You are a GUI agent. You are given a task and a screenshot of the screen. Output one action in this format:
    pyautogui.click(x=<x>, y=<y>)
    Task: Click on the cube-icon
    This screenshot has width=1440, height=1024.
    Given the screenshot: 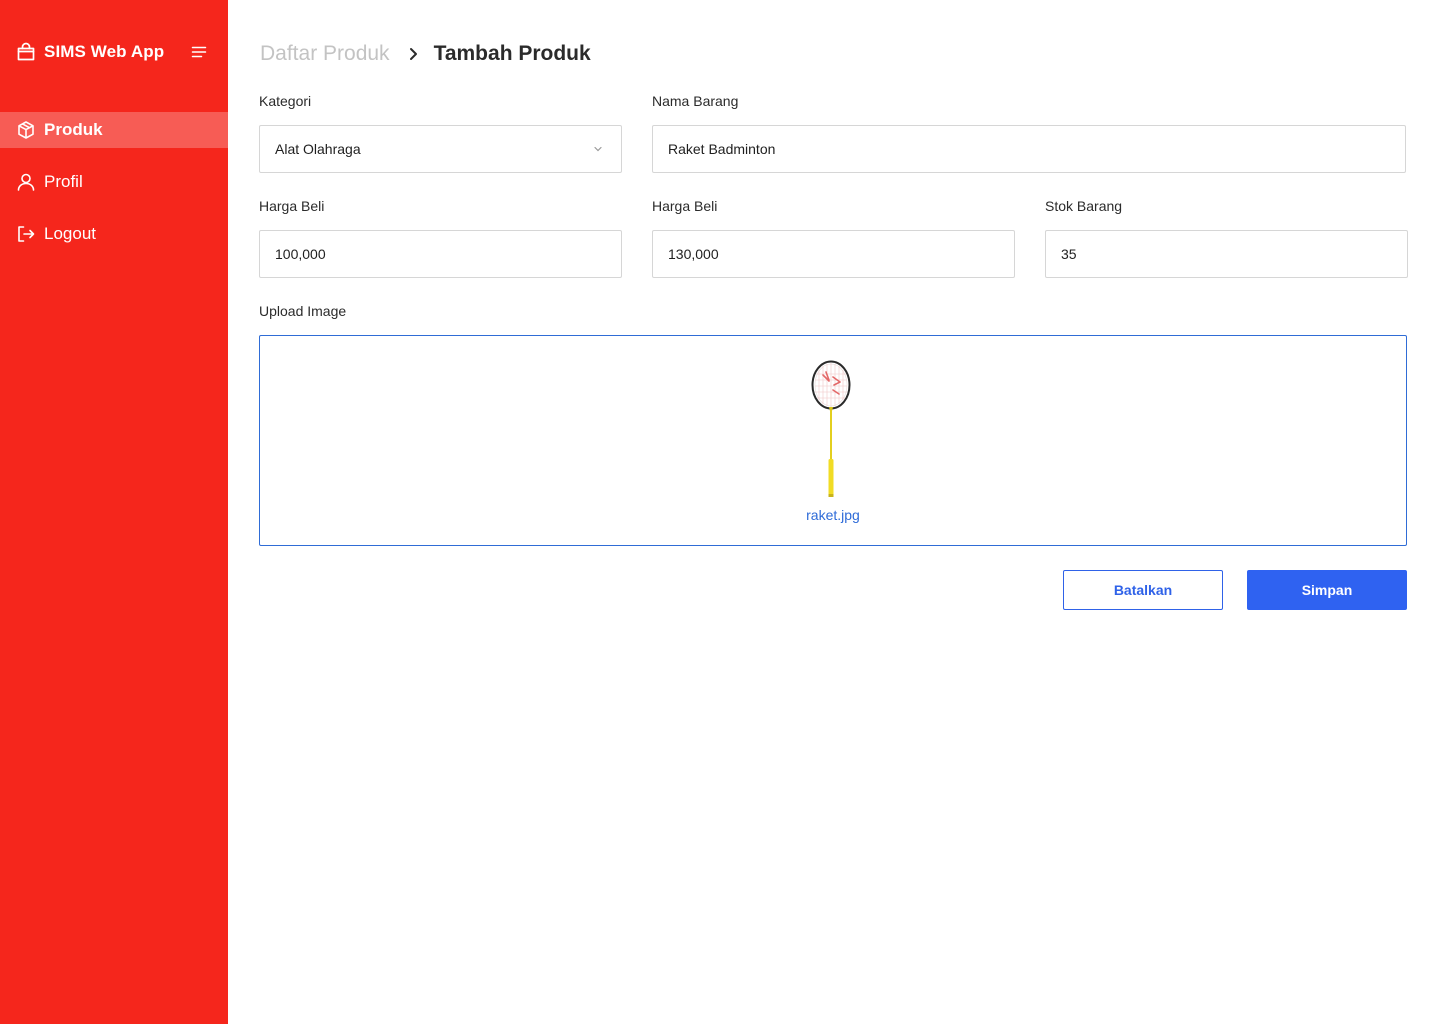 What is the action you would take?
    pyautogui.click(x=26, y=130)
    